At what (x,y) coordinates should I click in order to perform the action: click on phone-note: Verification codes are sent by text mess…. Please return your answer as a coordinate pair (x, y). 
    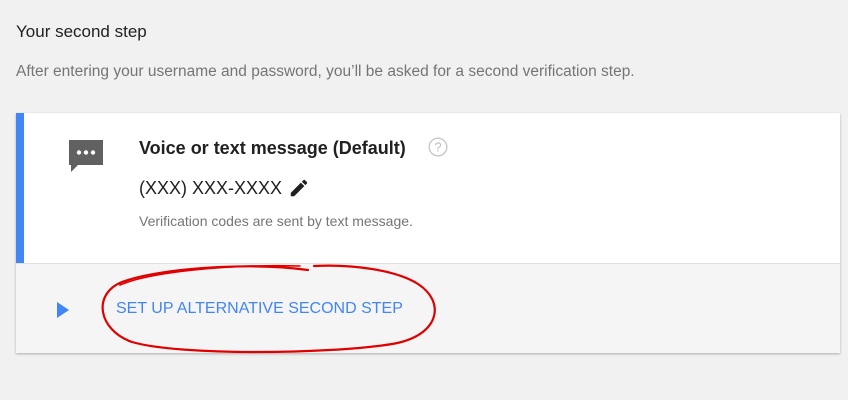
    Looking at the image, I should click on (276, 221).